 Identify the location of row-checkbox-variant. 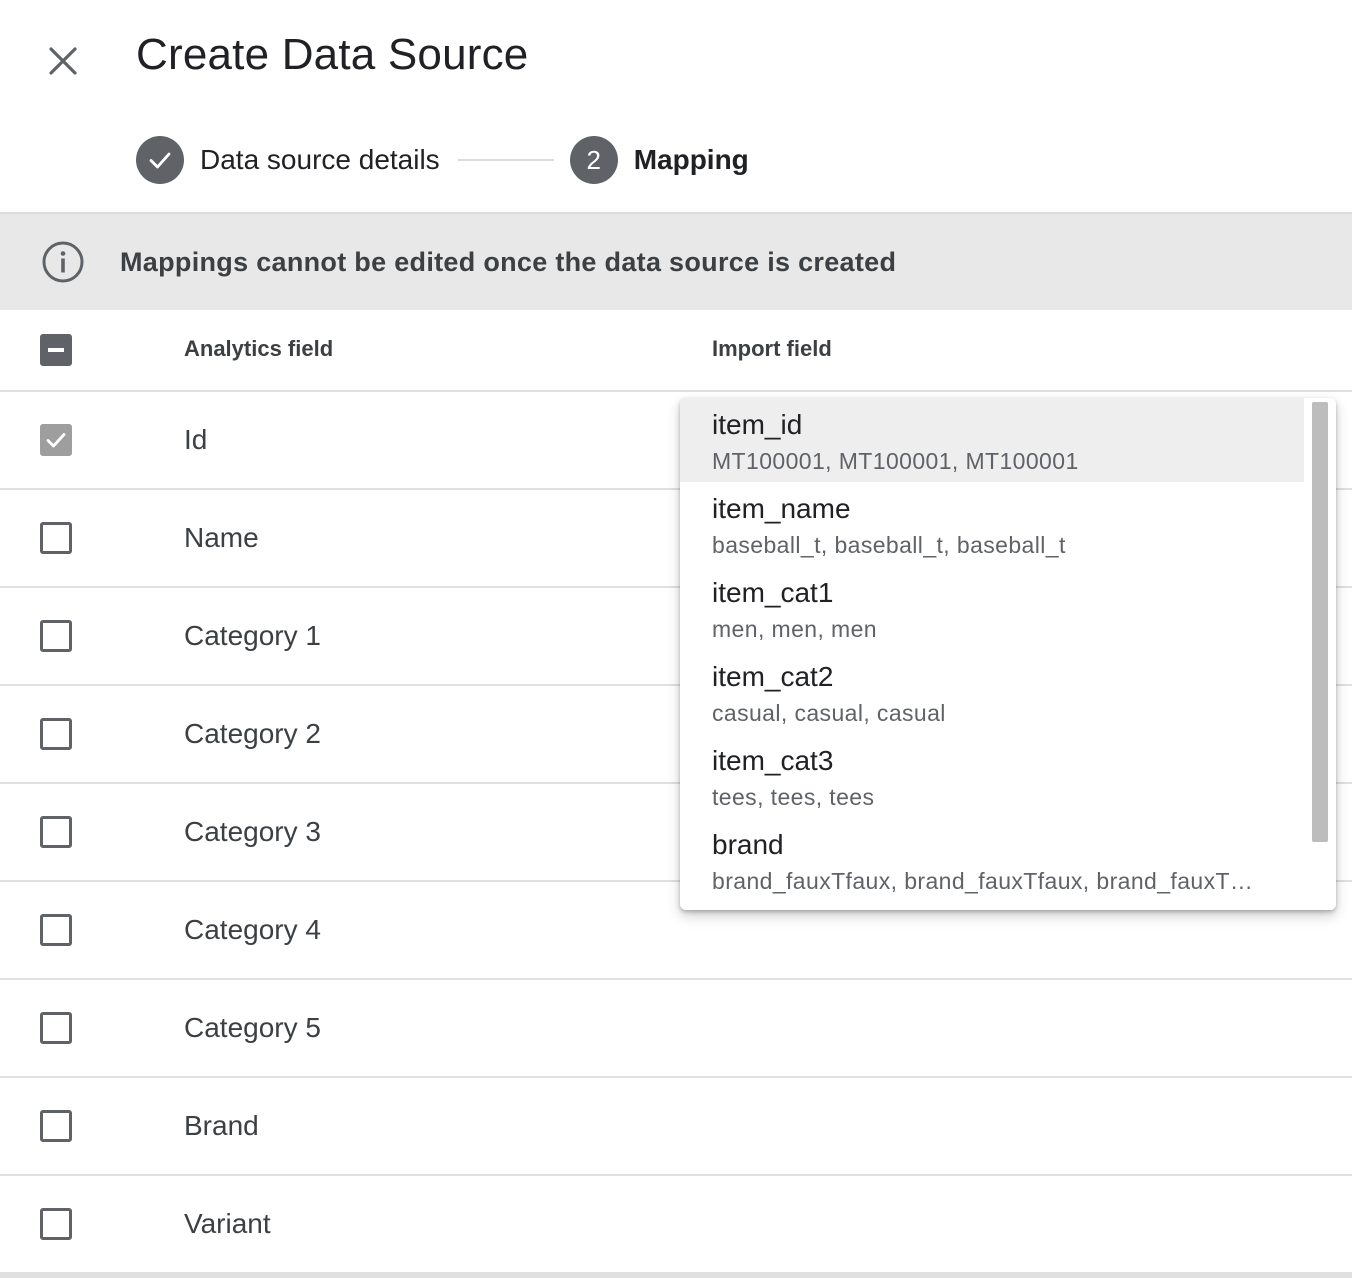
(56, 1224).